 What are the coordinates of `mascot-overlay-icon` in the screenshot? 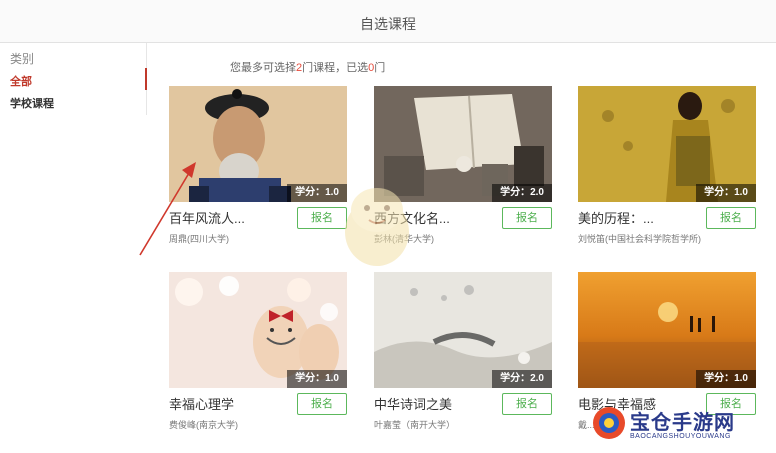 It's located at (377, 227).